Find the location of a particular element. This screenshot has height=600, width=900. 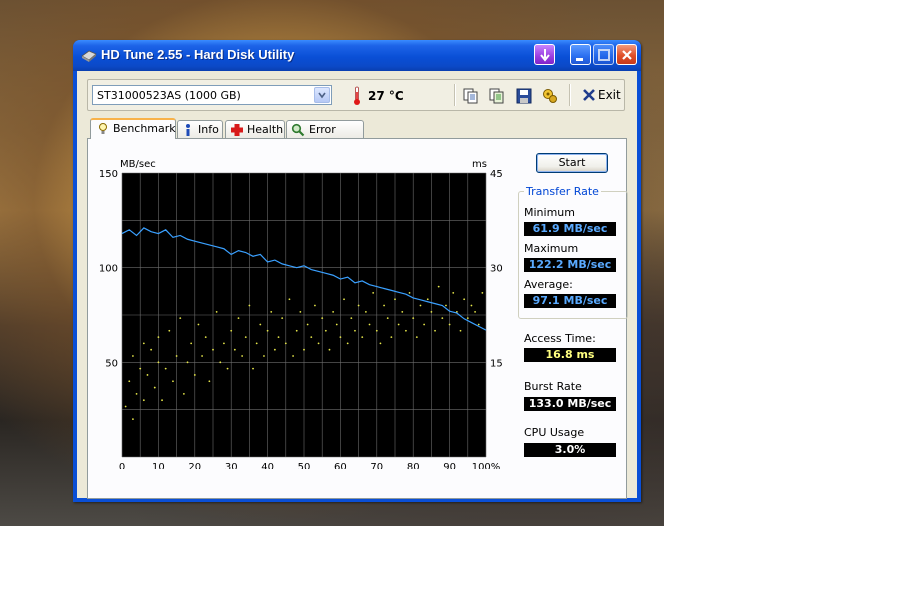

x-tick-label: 20 is located at coordinates (194, 465).